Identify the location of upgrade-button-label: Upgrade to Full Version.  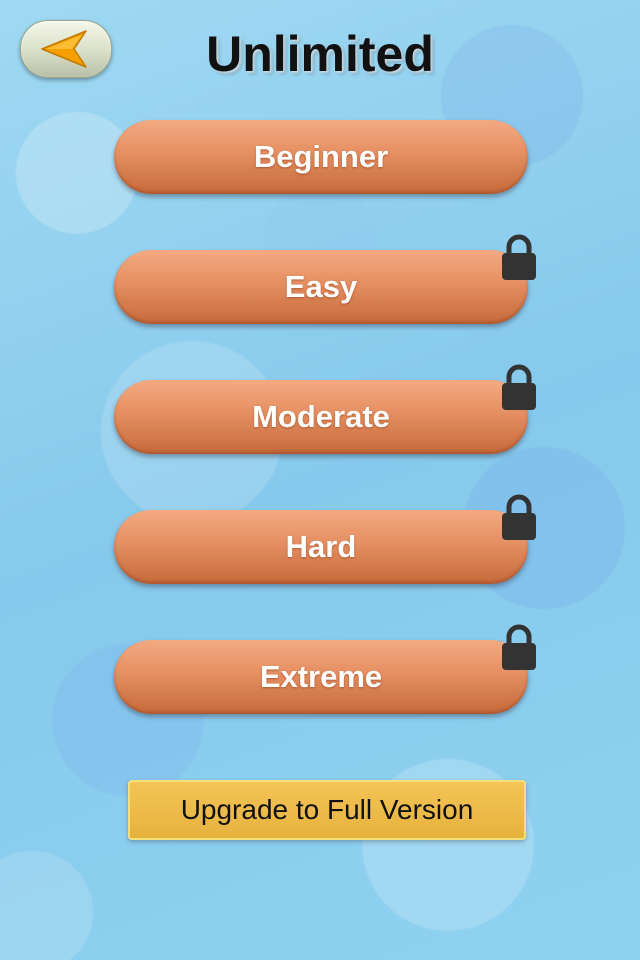
(327, 809).